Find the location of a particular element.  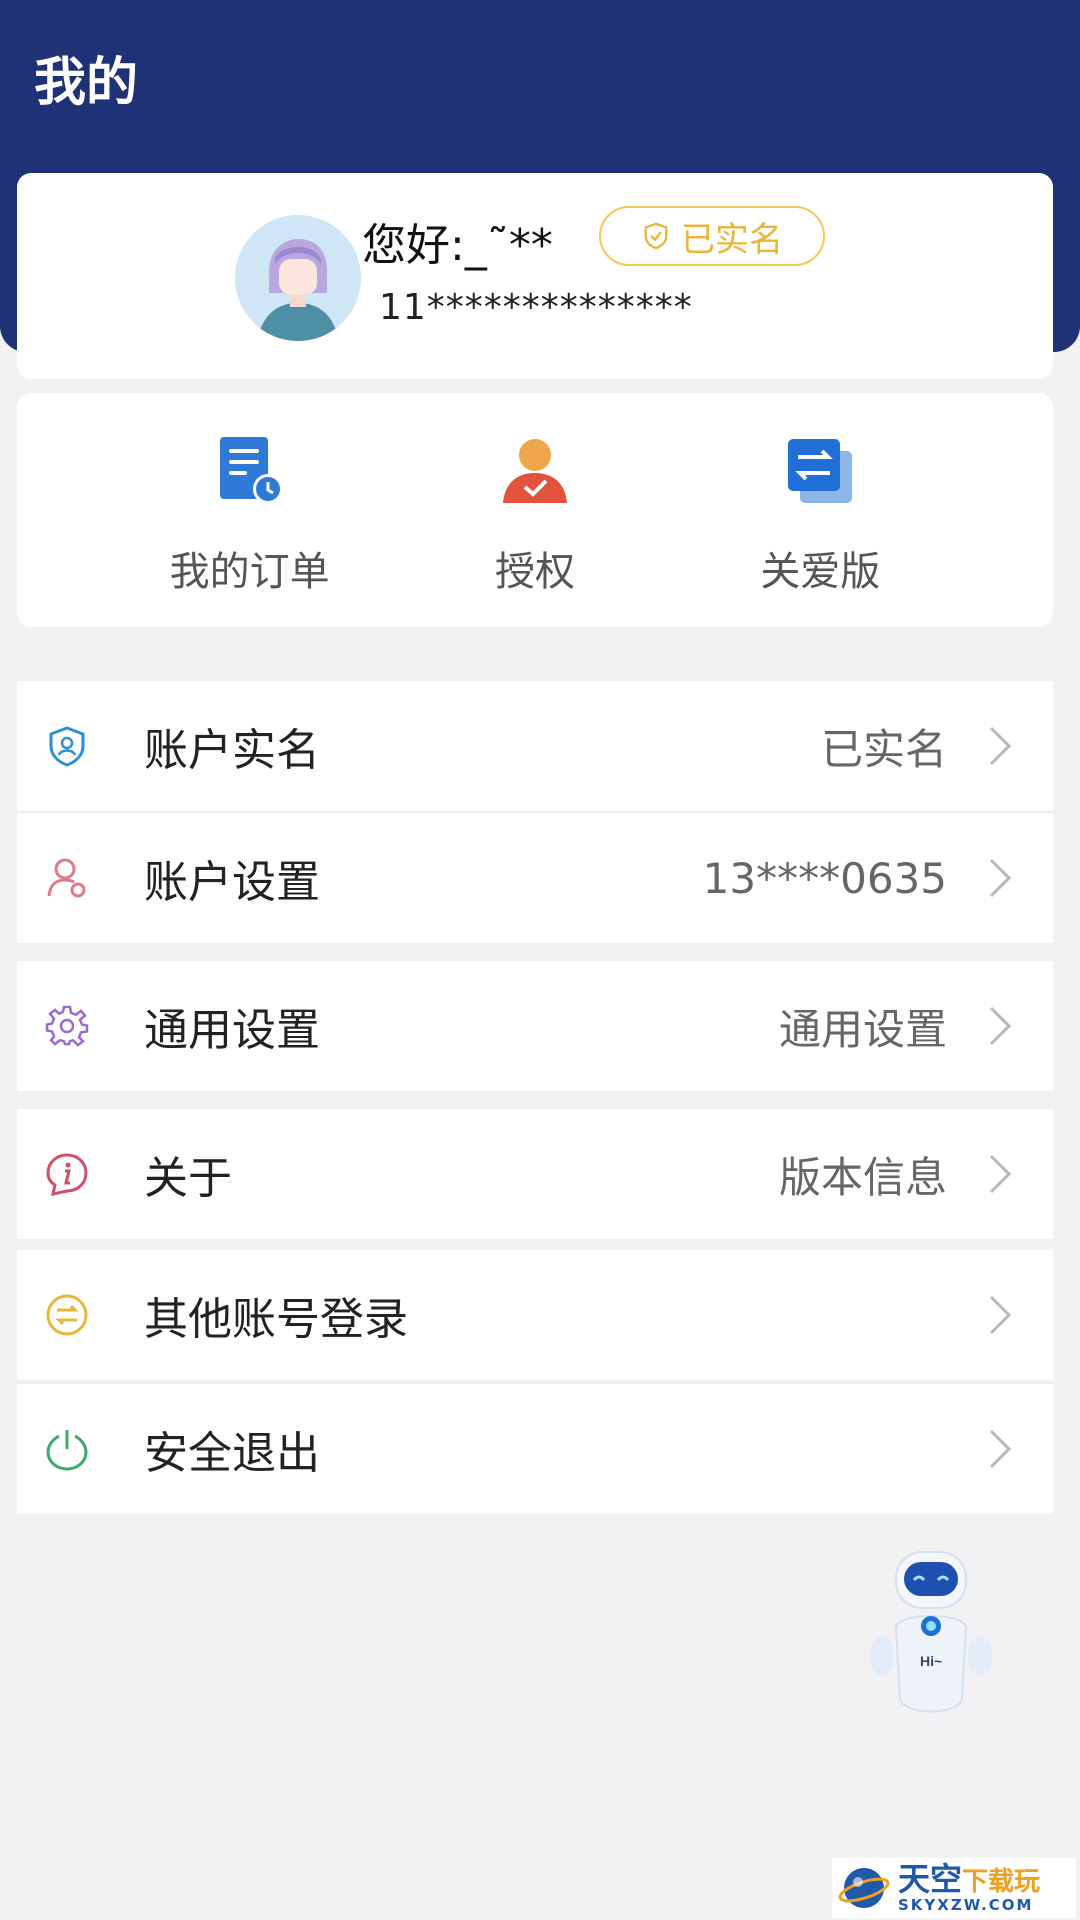

power-icon is located at coordinates (67, 1450).